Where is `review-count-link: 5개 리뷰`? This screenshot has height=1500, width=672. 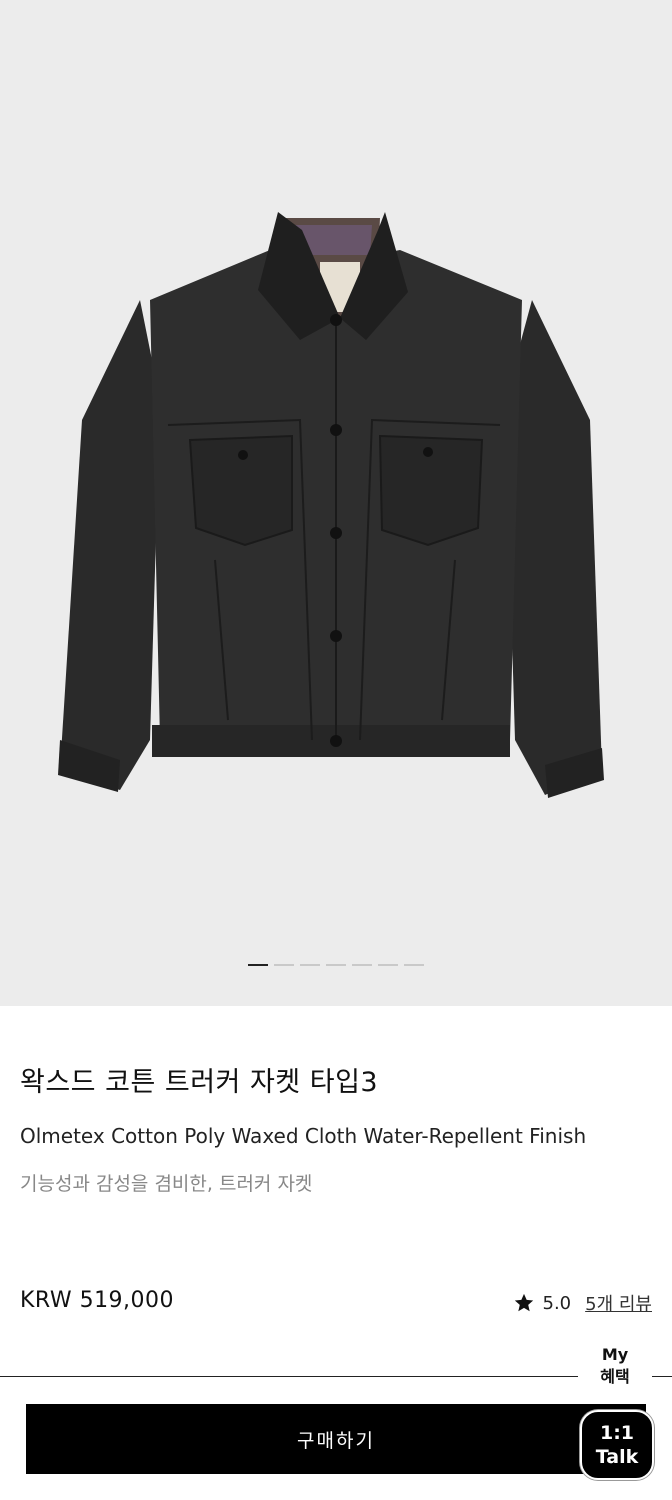
review-count-link: 5개 리뷰 is located at coordinates (618, 1303).